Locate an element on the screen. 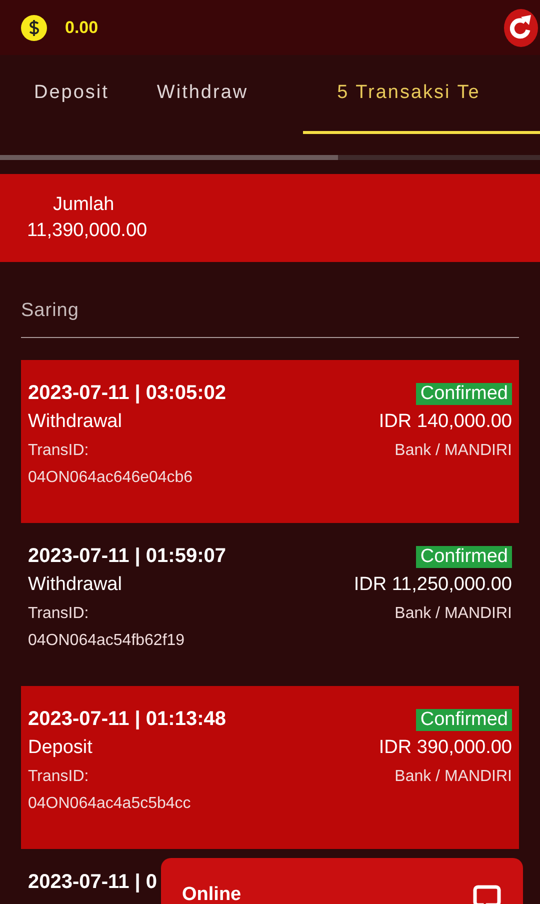 This screenshot has height=904, width=540. tab: Deposit is located at coordinates (71, 94).